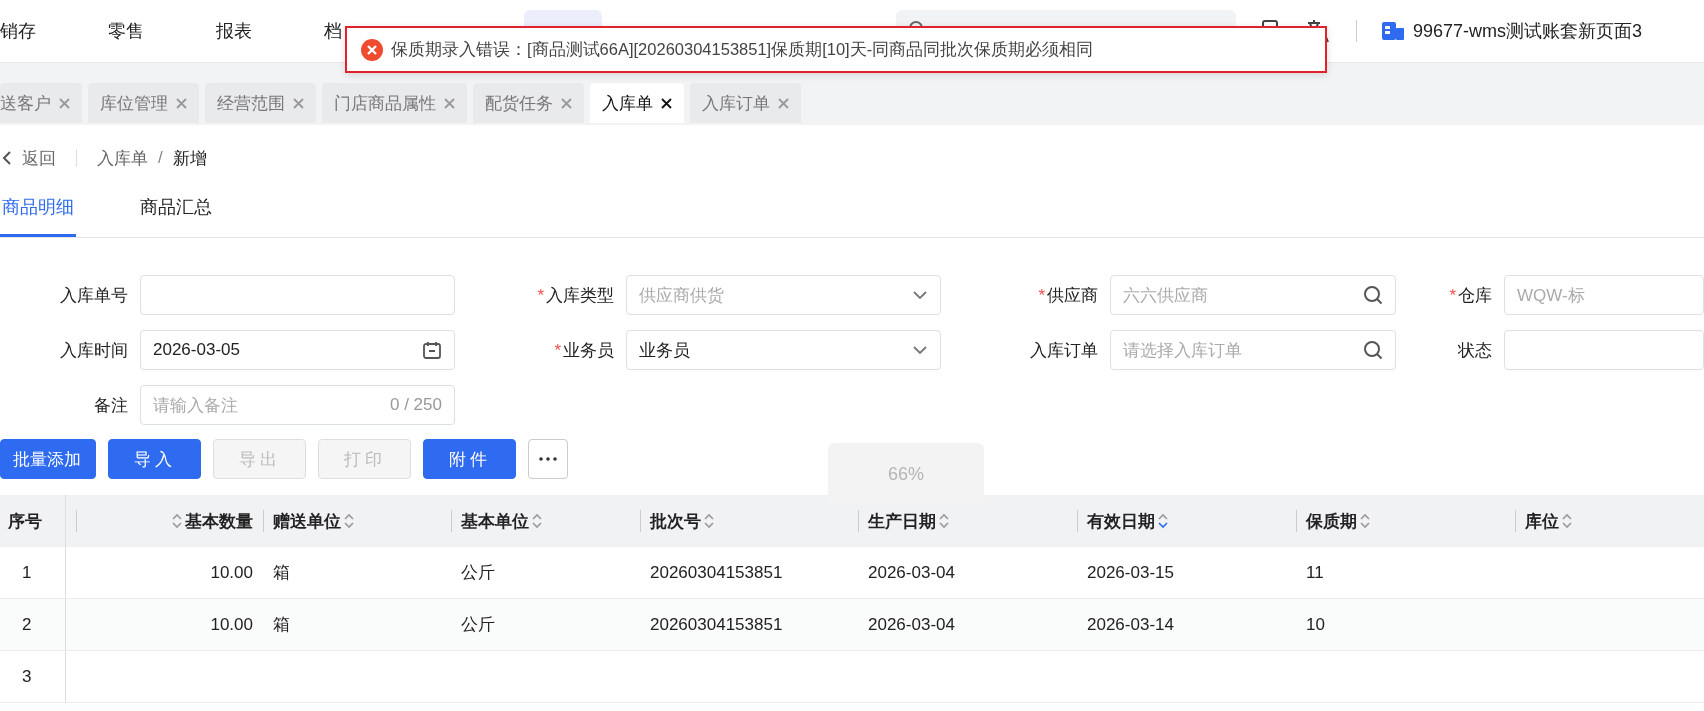 This screenshot has height=711, width=1704. I want to click on tab-label: 库位管理, so click(134, 103).